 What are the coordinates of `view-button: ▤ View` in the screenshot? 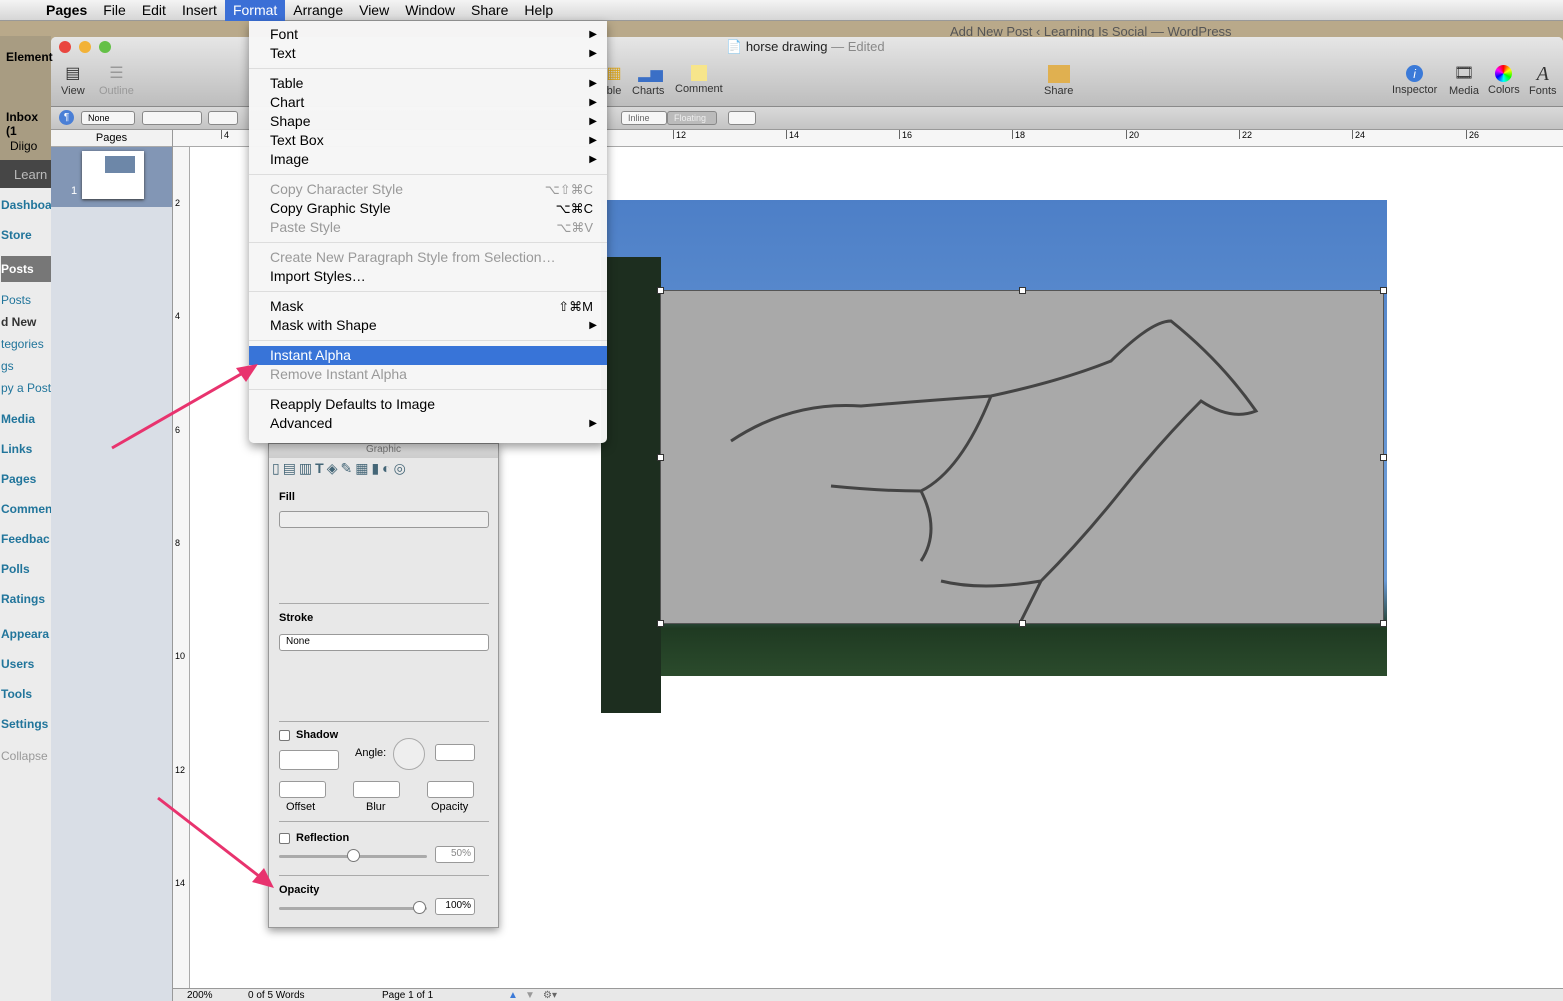 It's located at (73, 81).